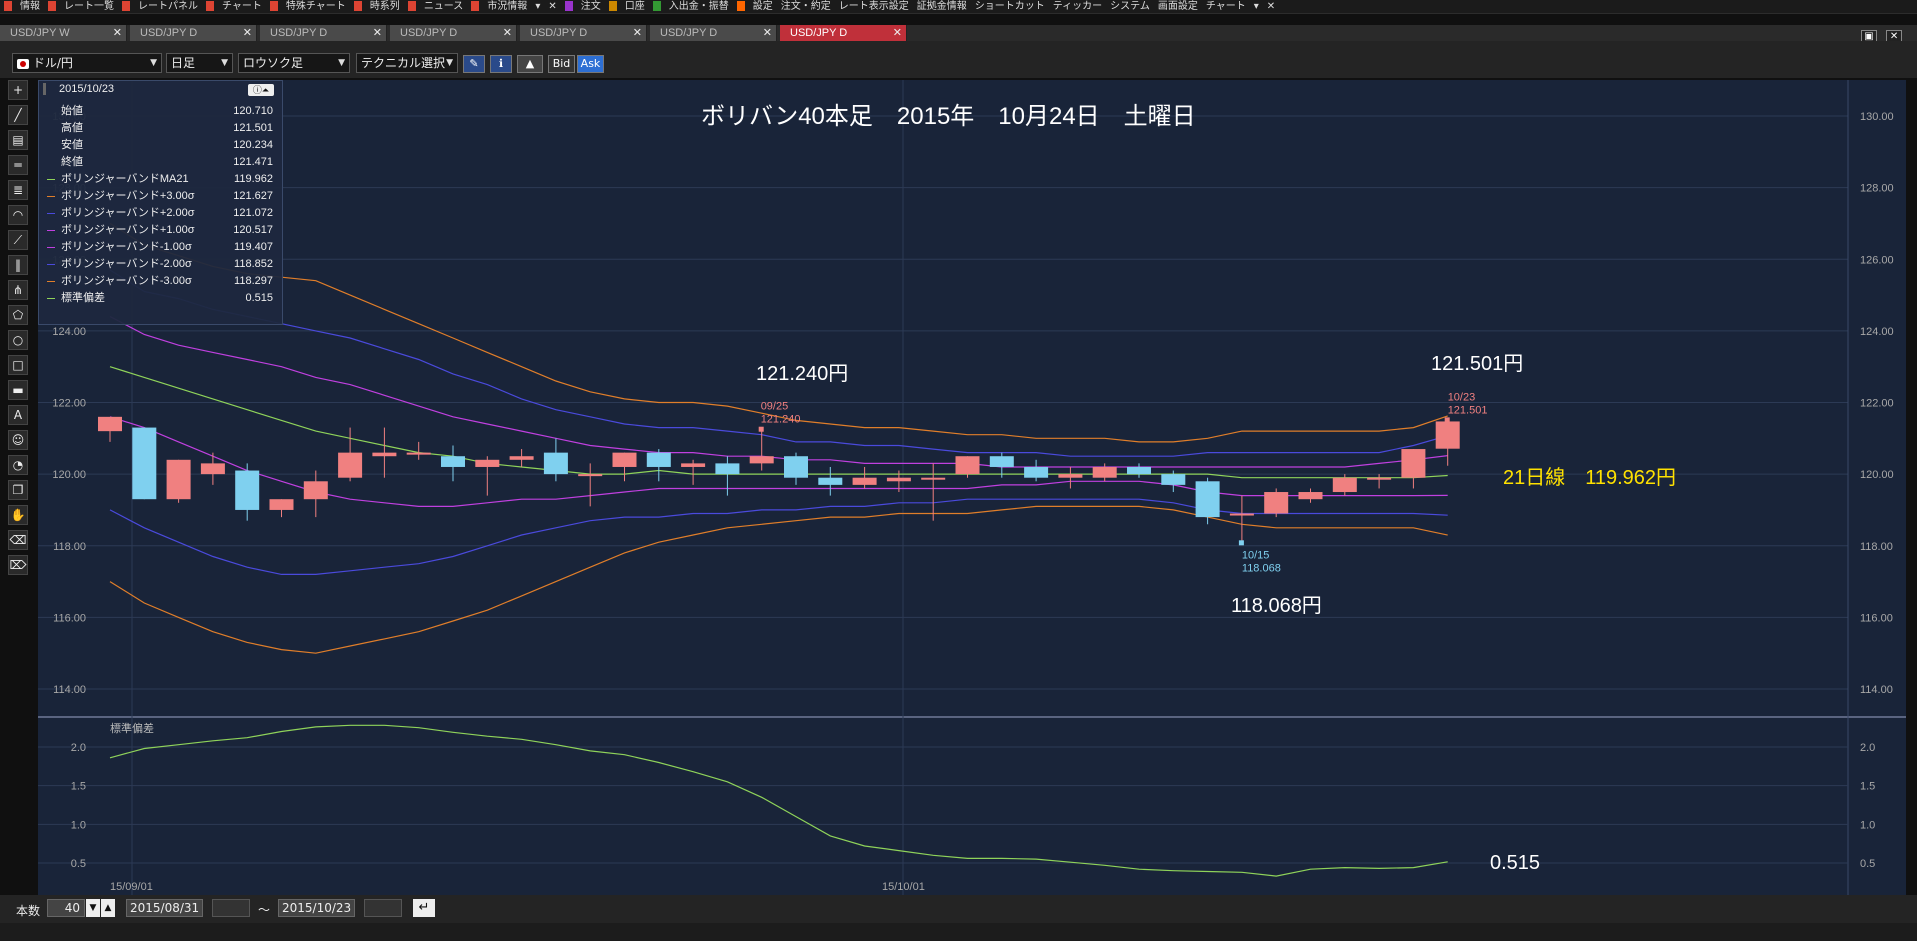  What do you see at coordinates (1877, 332) in the screenshot?
I see `y-tick-label: 124.00` at bounding box center [1877, 332].